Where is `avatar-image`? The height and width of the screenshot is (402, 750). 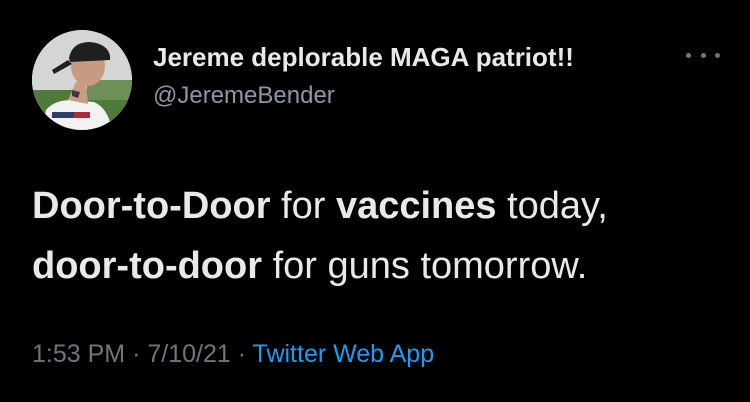 avatar-image is located at coordinates (82, 80).